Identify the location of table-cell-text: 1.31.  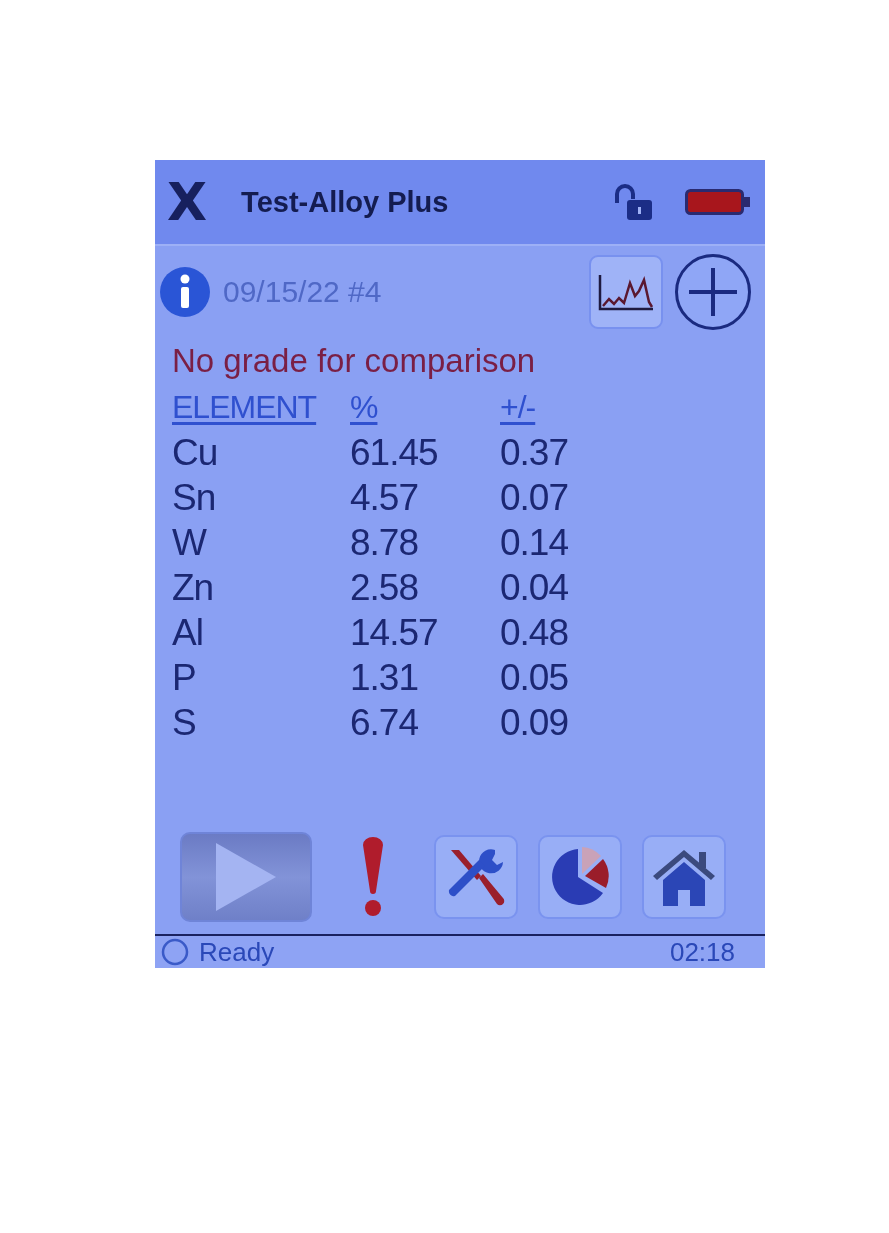
(384, 678).